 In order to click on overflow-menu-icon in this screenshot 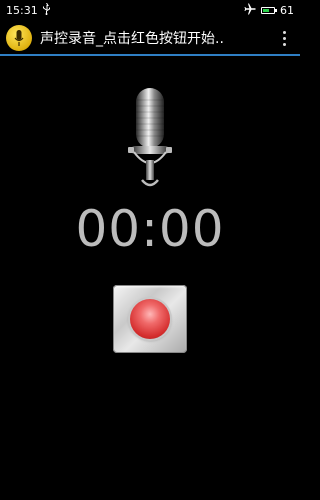, I will do `click(284, 38)`.